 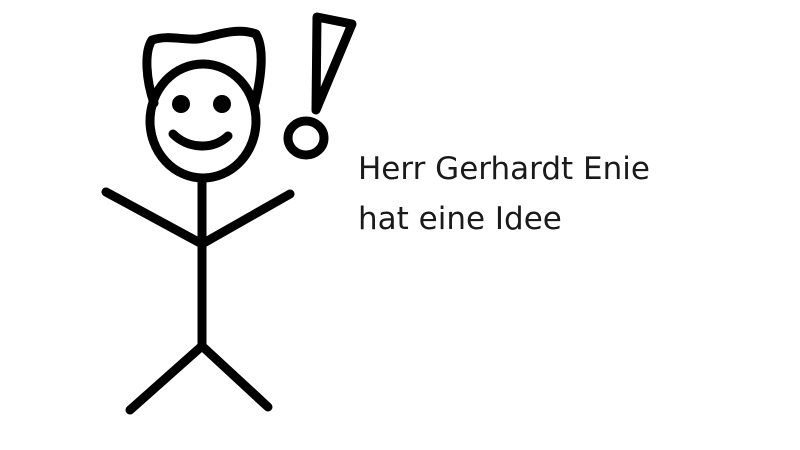 What do you see at coordinates (306, 138) in the screenshot?
I see `exclamation-dot` at bounding box center [306, 138].